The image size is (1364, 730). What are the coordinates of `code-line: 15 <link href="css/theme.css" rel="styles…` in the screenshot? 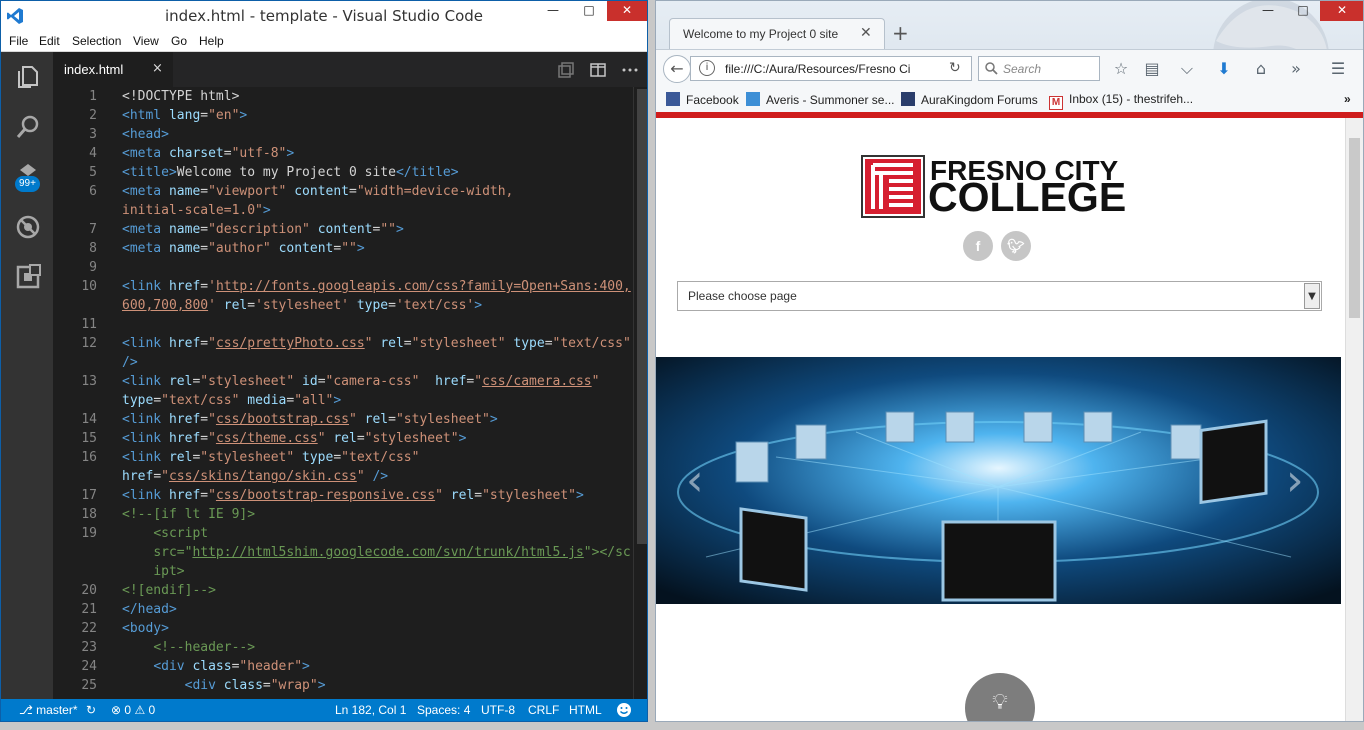 It's located at (343, 438).